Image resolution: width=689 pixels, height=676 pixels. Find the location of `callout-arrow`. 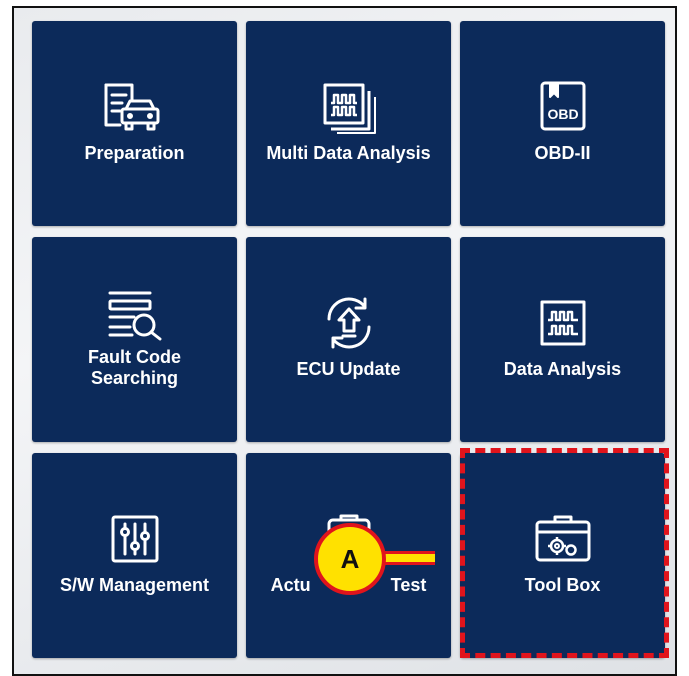

callout-arrow is located at coordinates (410, 558).